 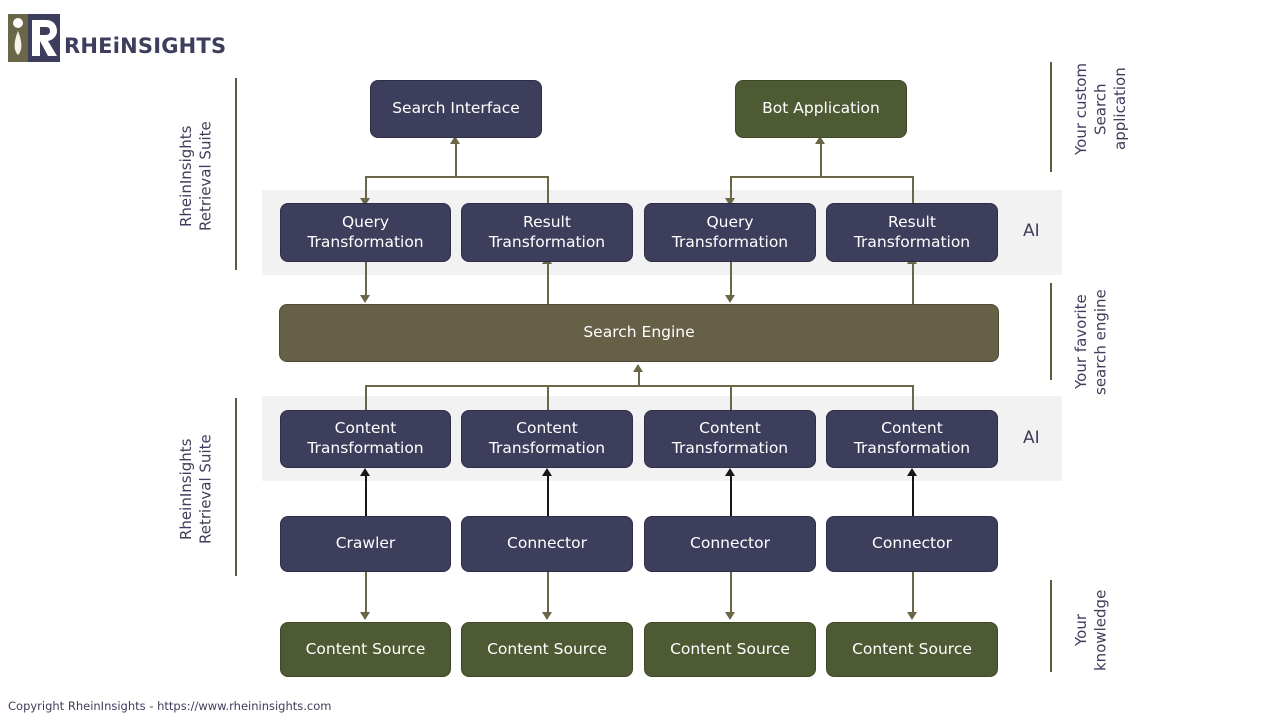 I want to click on connector-connector2-to-source2, so click(x=548, y=593).